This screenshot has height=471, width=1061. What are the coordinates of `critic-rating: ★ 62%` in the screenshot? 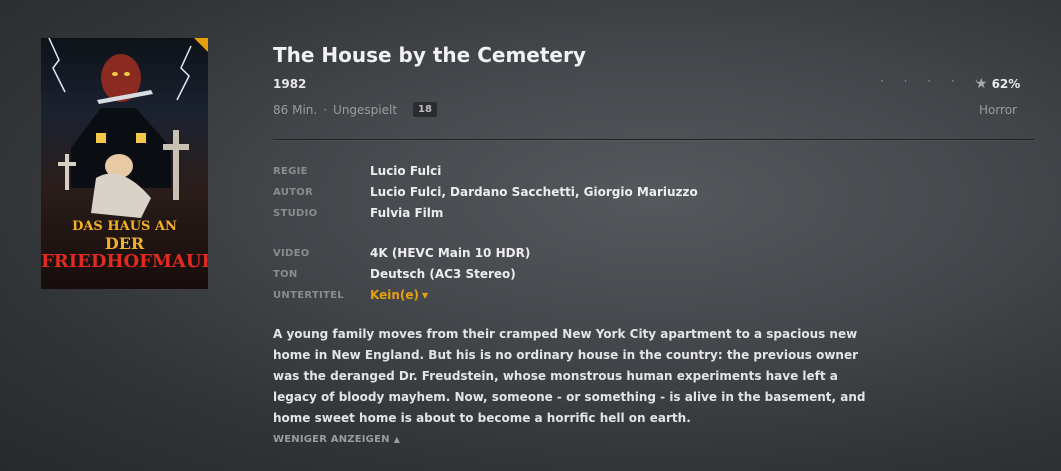 It's located at (997, 84).